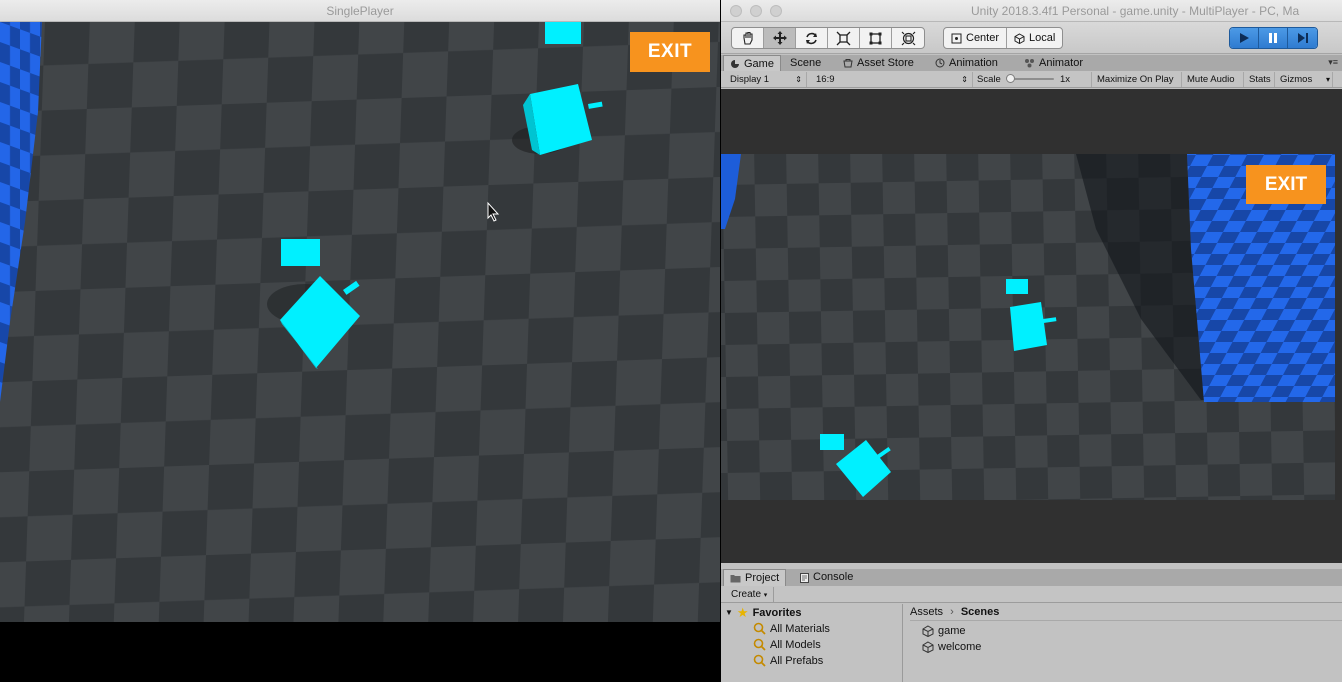 The image size is (1342, 682). I want to click on scene-asset: game, so click(944, 630).